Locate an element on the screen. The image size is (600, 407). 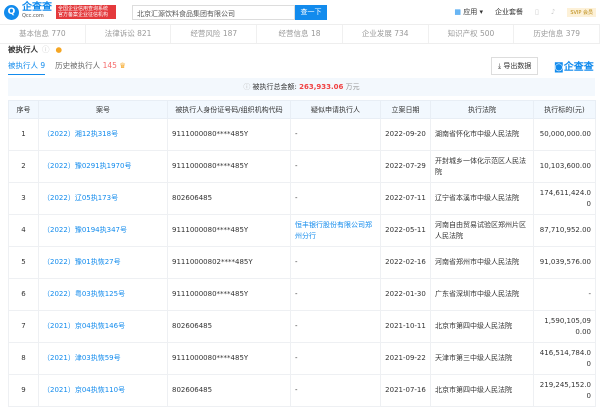
tab-2: 经营风险 187 is located at coordinates (214, 34).